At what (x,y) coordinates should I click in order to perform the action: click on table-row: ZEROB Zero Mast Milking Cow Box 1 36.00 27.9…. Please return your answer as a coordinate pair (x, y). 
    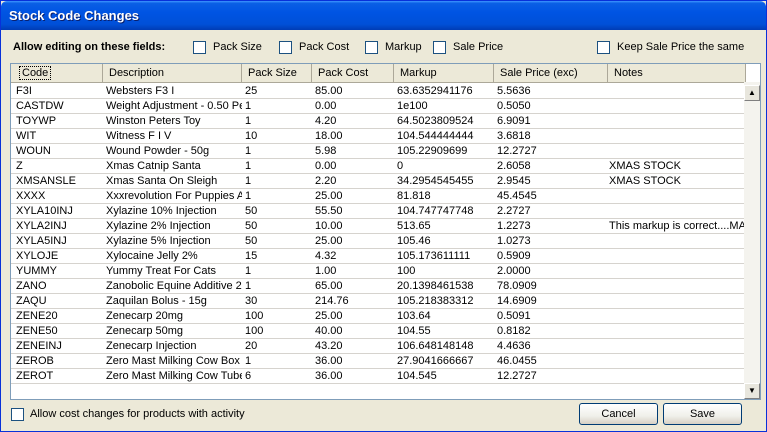
    Looking at the image, I should click on (378, 361).